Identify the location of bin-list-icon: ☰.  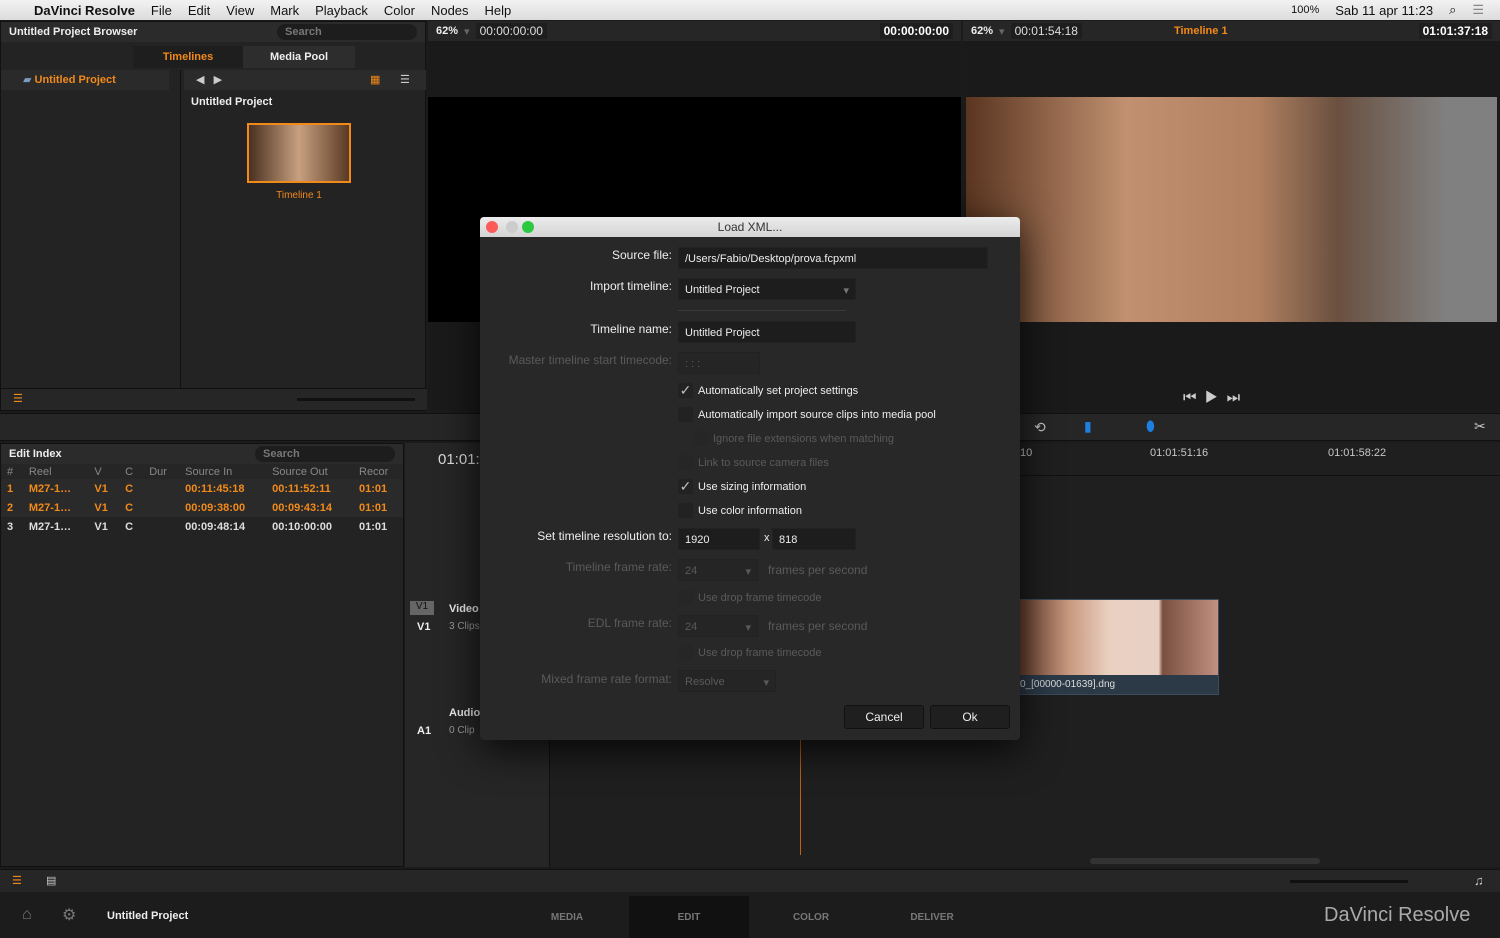
(18, 398).